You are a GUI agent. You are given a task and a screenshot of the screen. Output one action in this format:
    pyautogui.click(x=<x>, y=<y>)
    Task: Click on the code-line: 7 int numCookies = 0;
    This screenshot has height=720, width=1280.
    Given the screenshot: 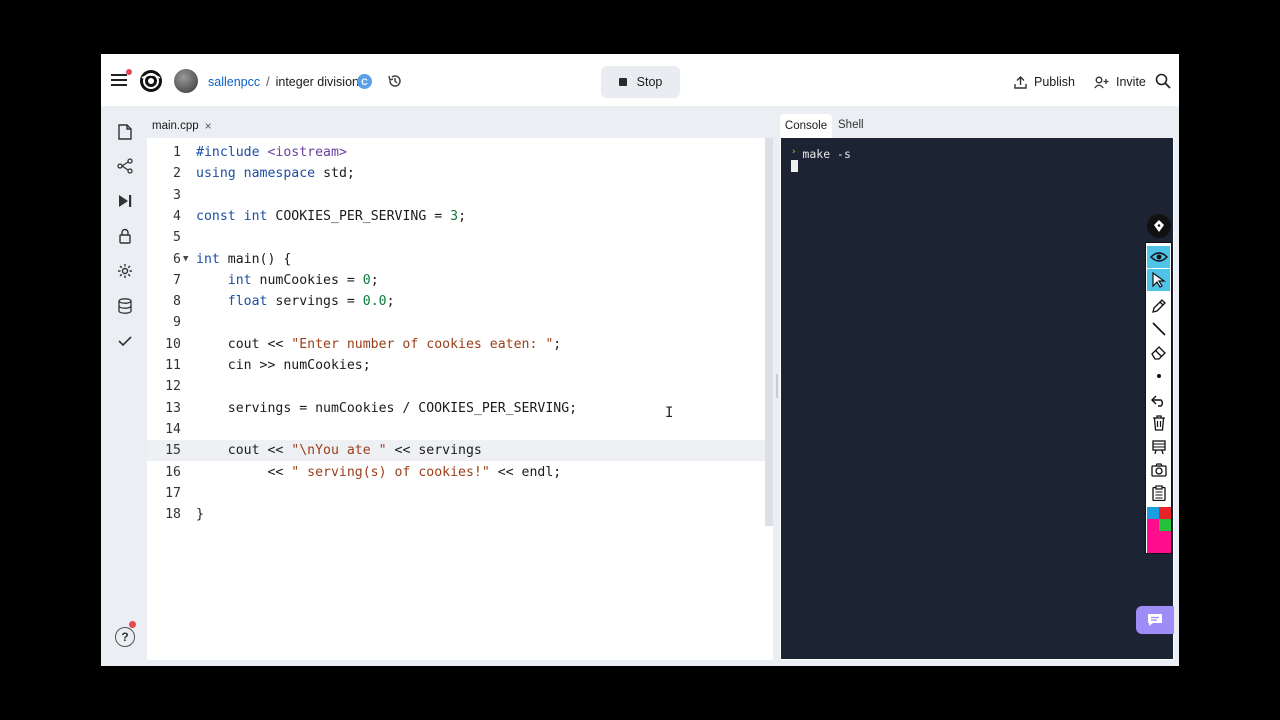 What is the action you would take?
    pyautogui.click(x=456, y=280)
    